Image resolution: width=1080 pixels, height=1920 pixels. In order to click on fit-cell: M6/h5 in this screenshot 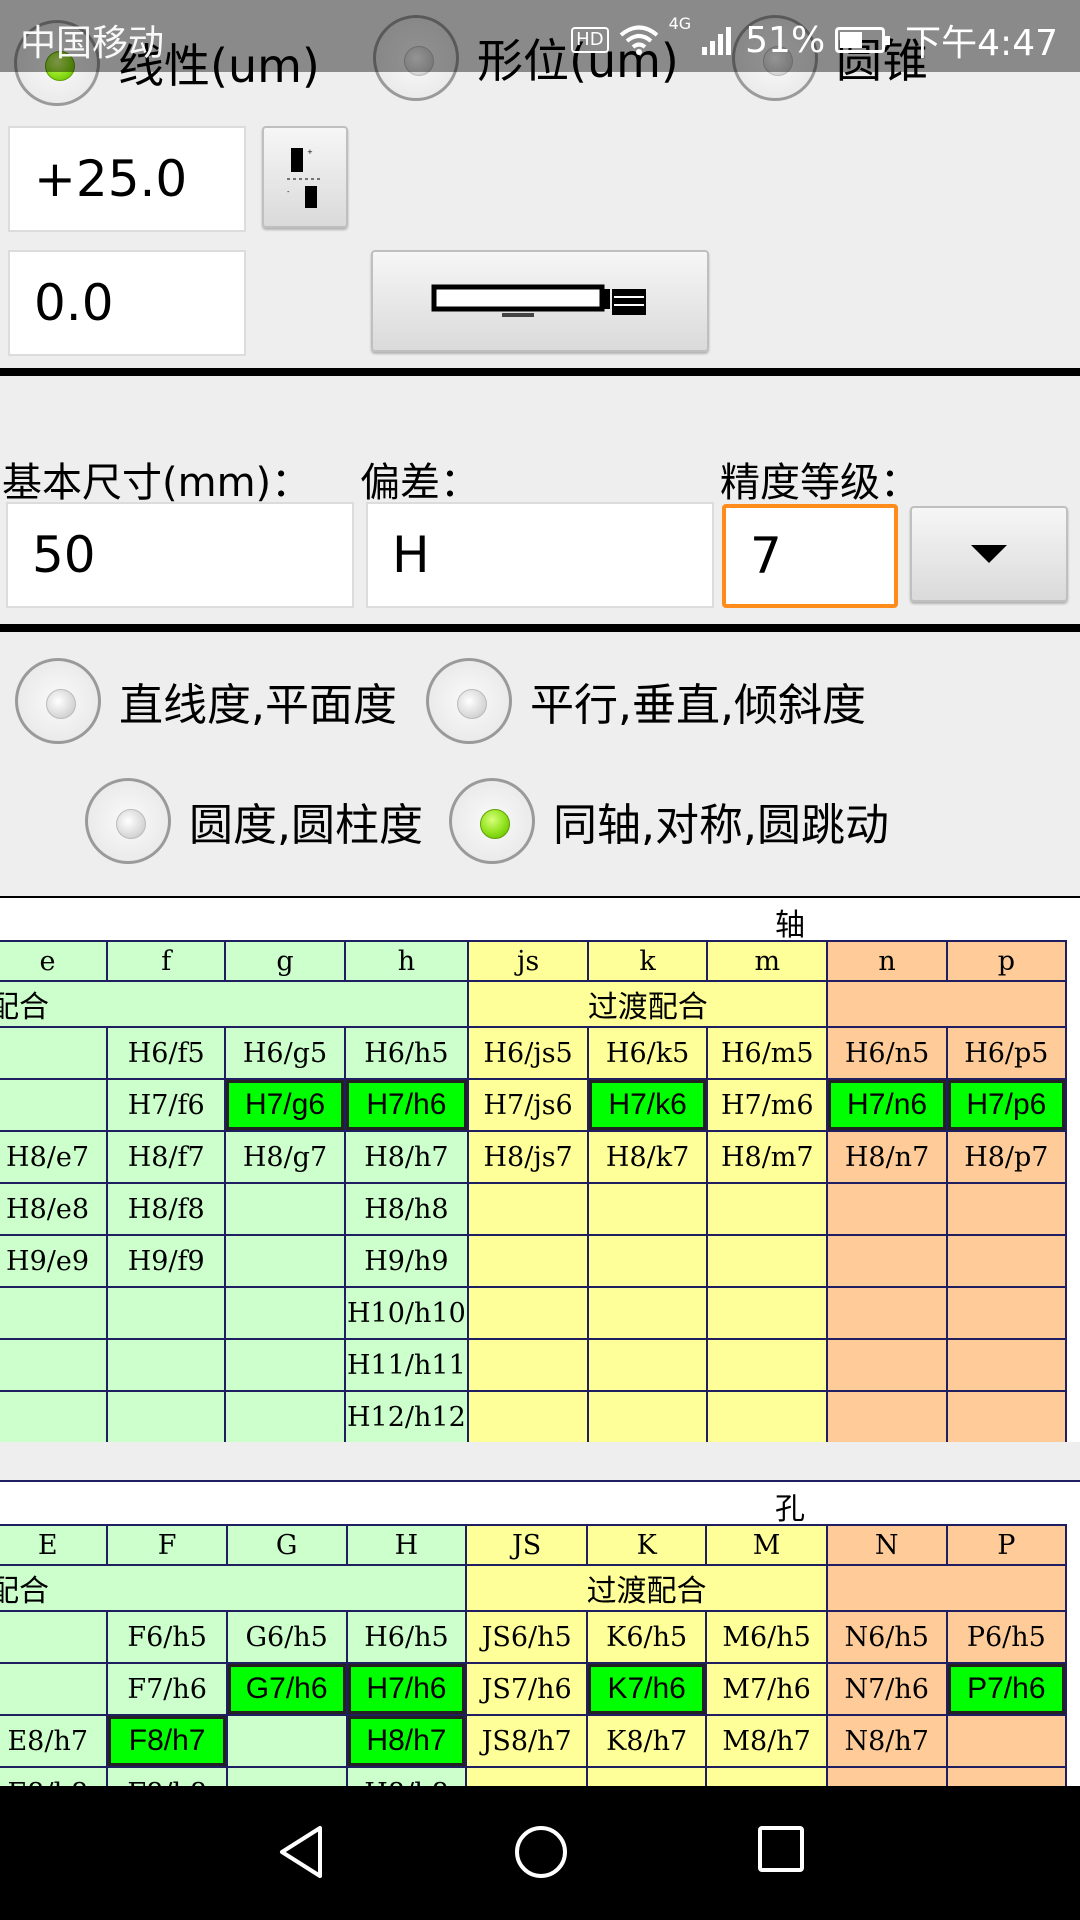, I will do `click(766, 1637)`.